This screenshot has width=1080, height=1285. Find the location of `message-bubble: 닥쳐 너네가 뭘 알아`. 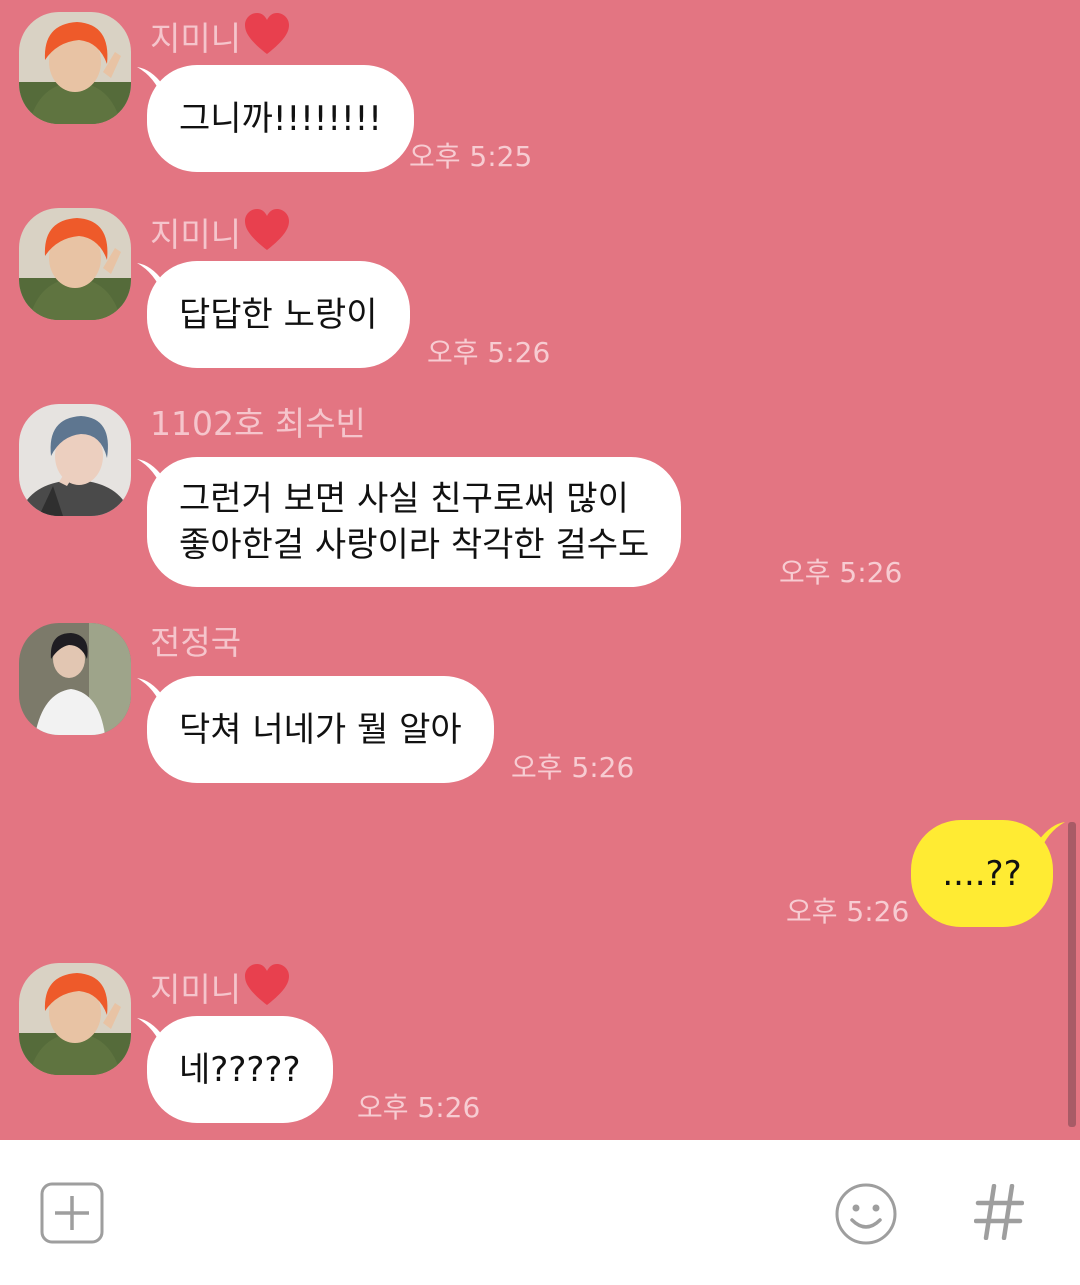

message-bubble: 닥쳐 너네가 뭘 알아 is located at coordinates (315, 729).